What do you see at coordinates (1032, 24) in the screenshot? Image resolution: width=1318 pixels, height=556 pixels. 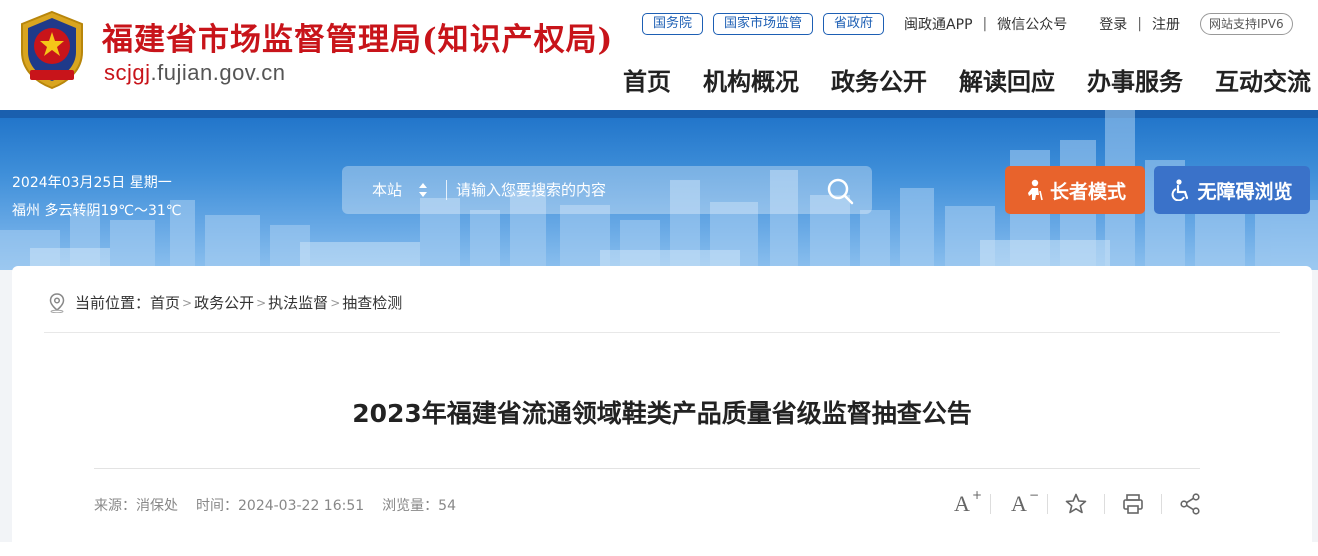 I see `link-wechat: 微信公众号` at bounding box center [1032, 24].